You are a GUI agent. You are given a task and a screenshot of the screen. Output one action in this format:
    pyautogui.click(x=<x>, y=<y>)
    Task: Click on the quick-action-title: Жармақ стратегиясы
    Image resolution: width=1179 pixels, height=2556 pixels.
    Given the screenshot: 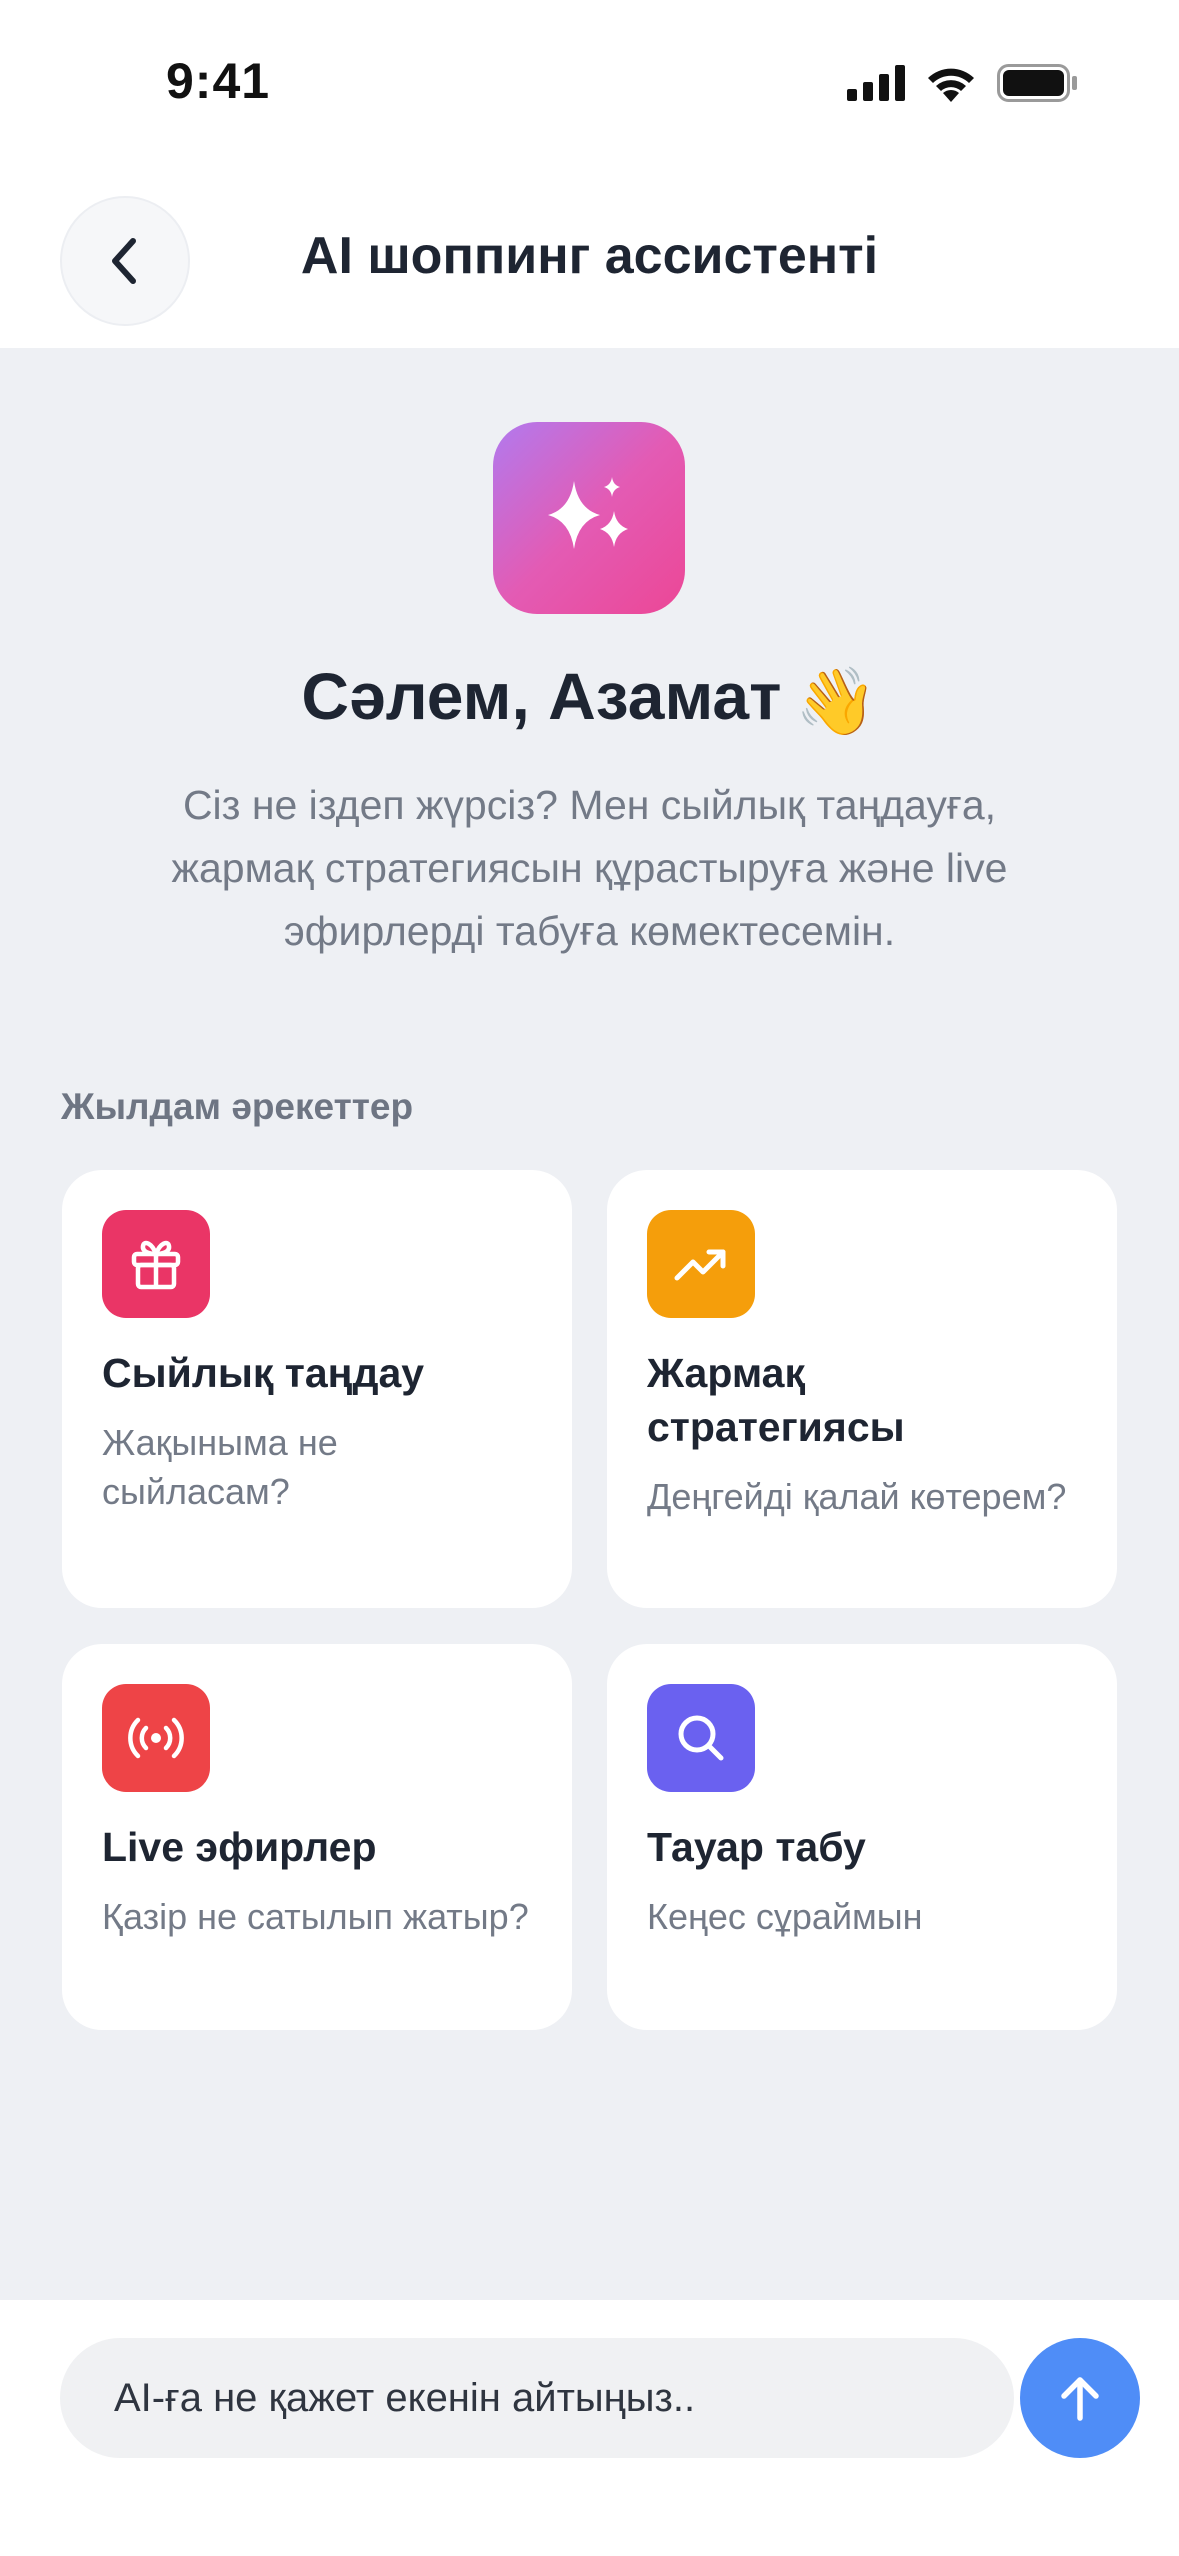 What is the action you would take?
    pyautogui.click(x=776, y=1400)
    